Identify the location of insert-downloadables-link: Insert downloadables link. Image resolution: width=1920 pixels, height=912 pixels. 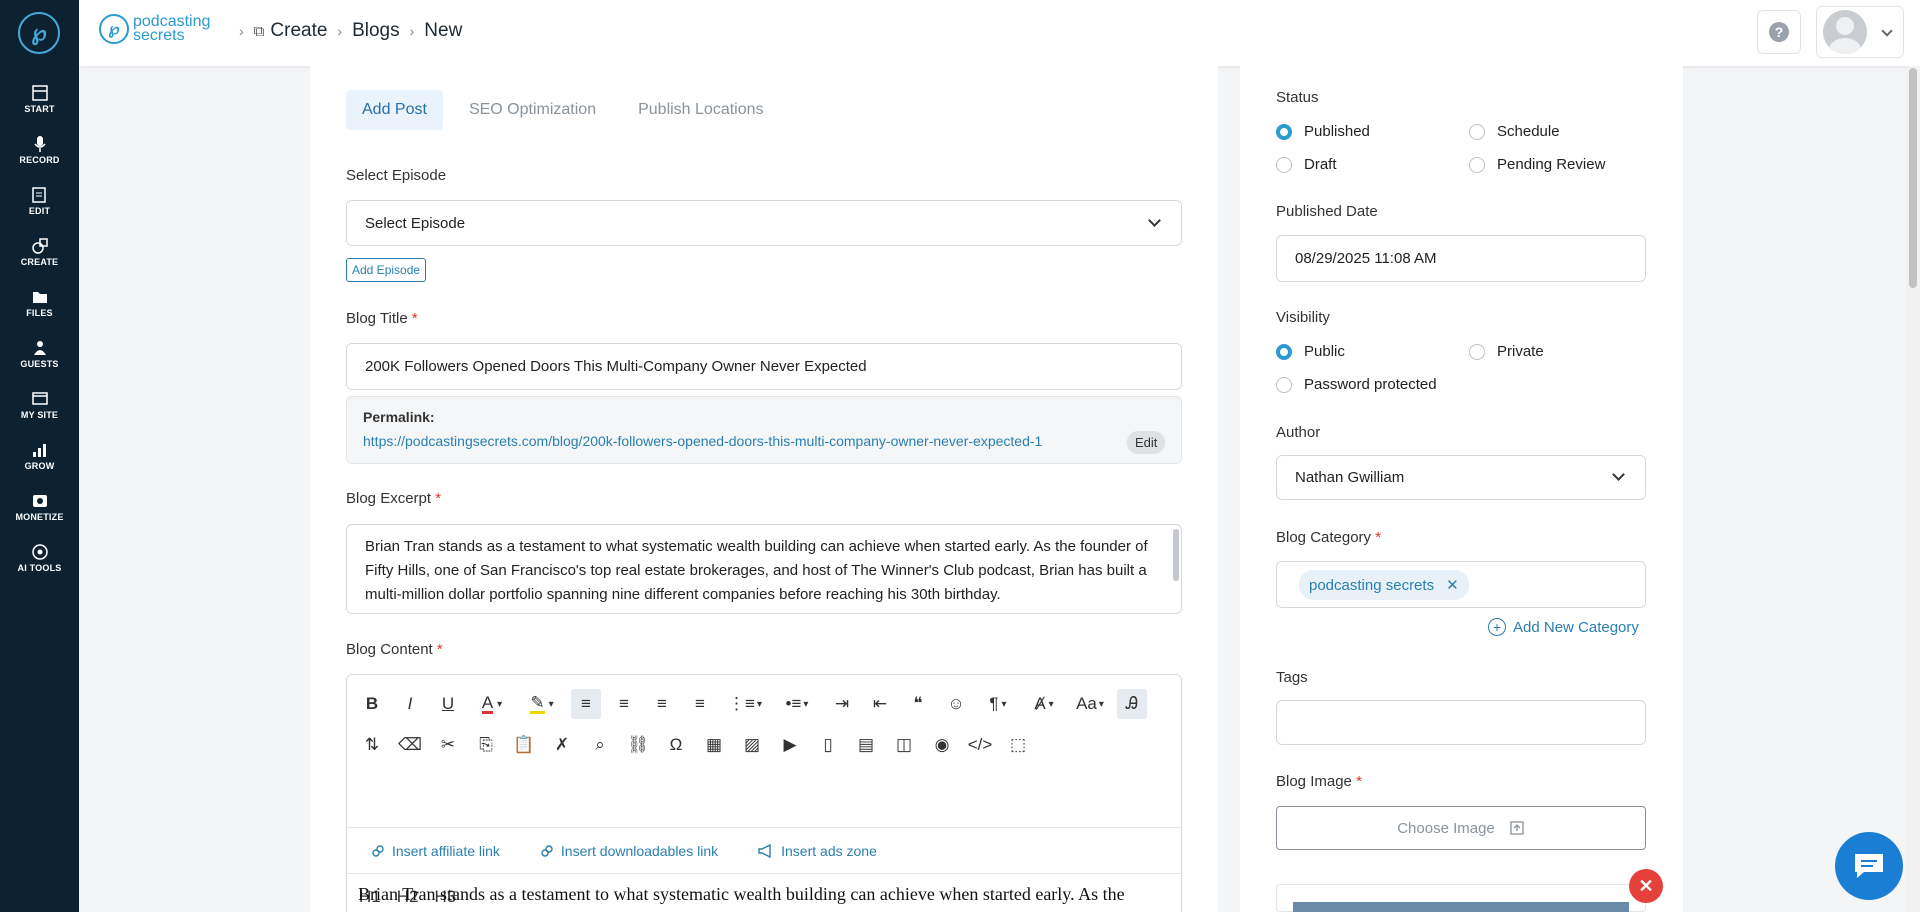
(629, 851).